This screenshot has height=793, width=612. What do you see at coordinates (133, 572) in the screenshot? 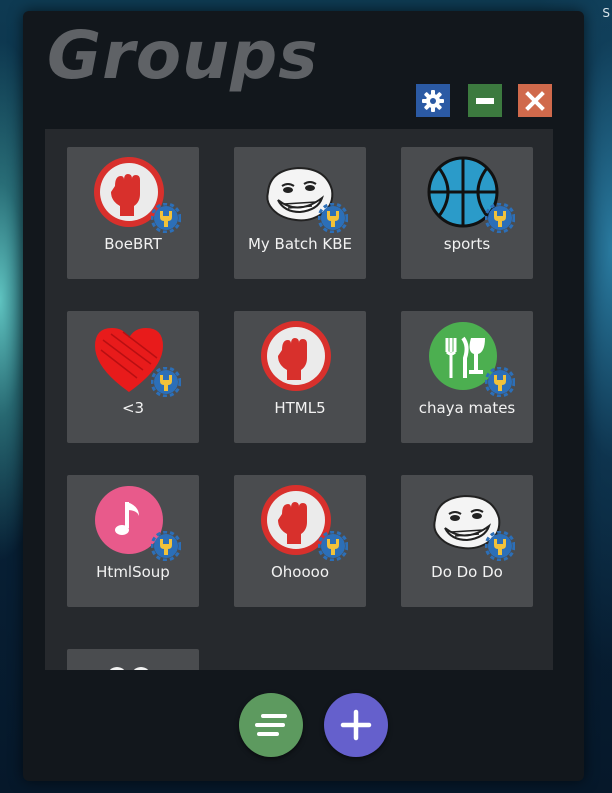
I see `group-name: HtmlSoup` at bounding box center [133, 572].